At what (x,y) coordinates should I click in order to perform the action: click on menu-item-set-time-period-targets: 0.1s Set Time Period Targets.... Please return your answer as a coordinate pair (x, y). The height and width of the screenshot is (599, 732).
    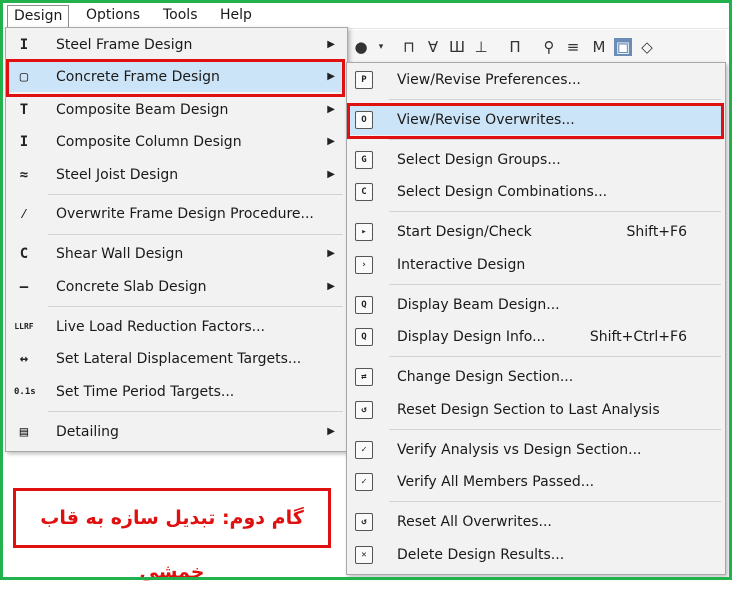
    Looking at the image, I should click on (176, 392).